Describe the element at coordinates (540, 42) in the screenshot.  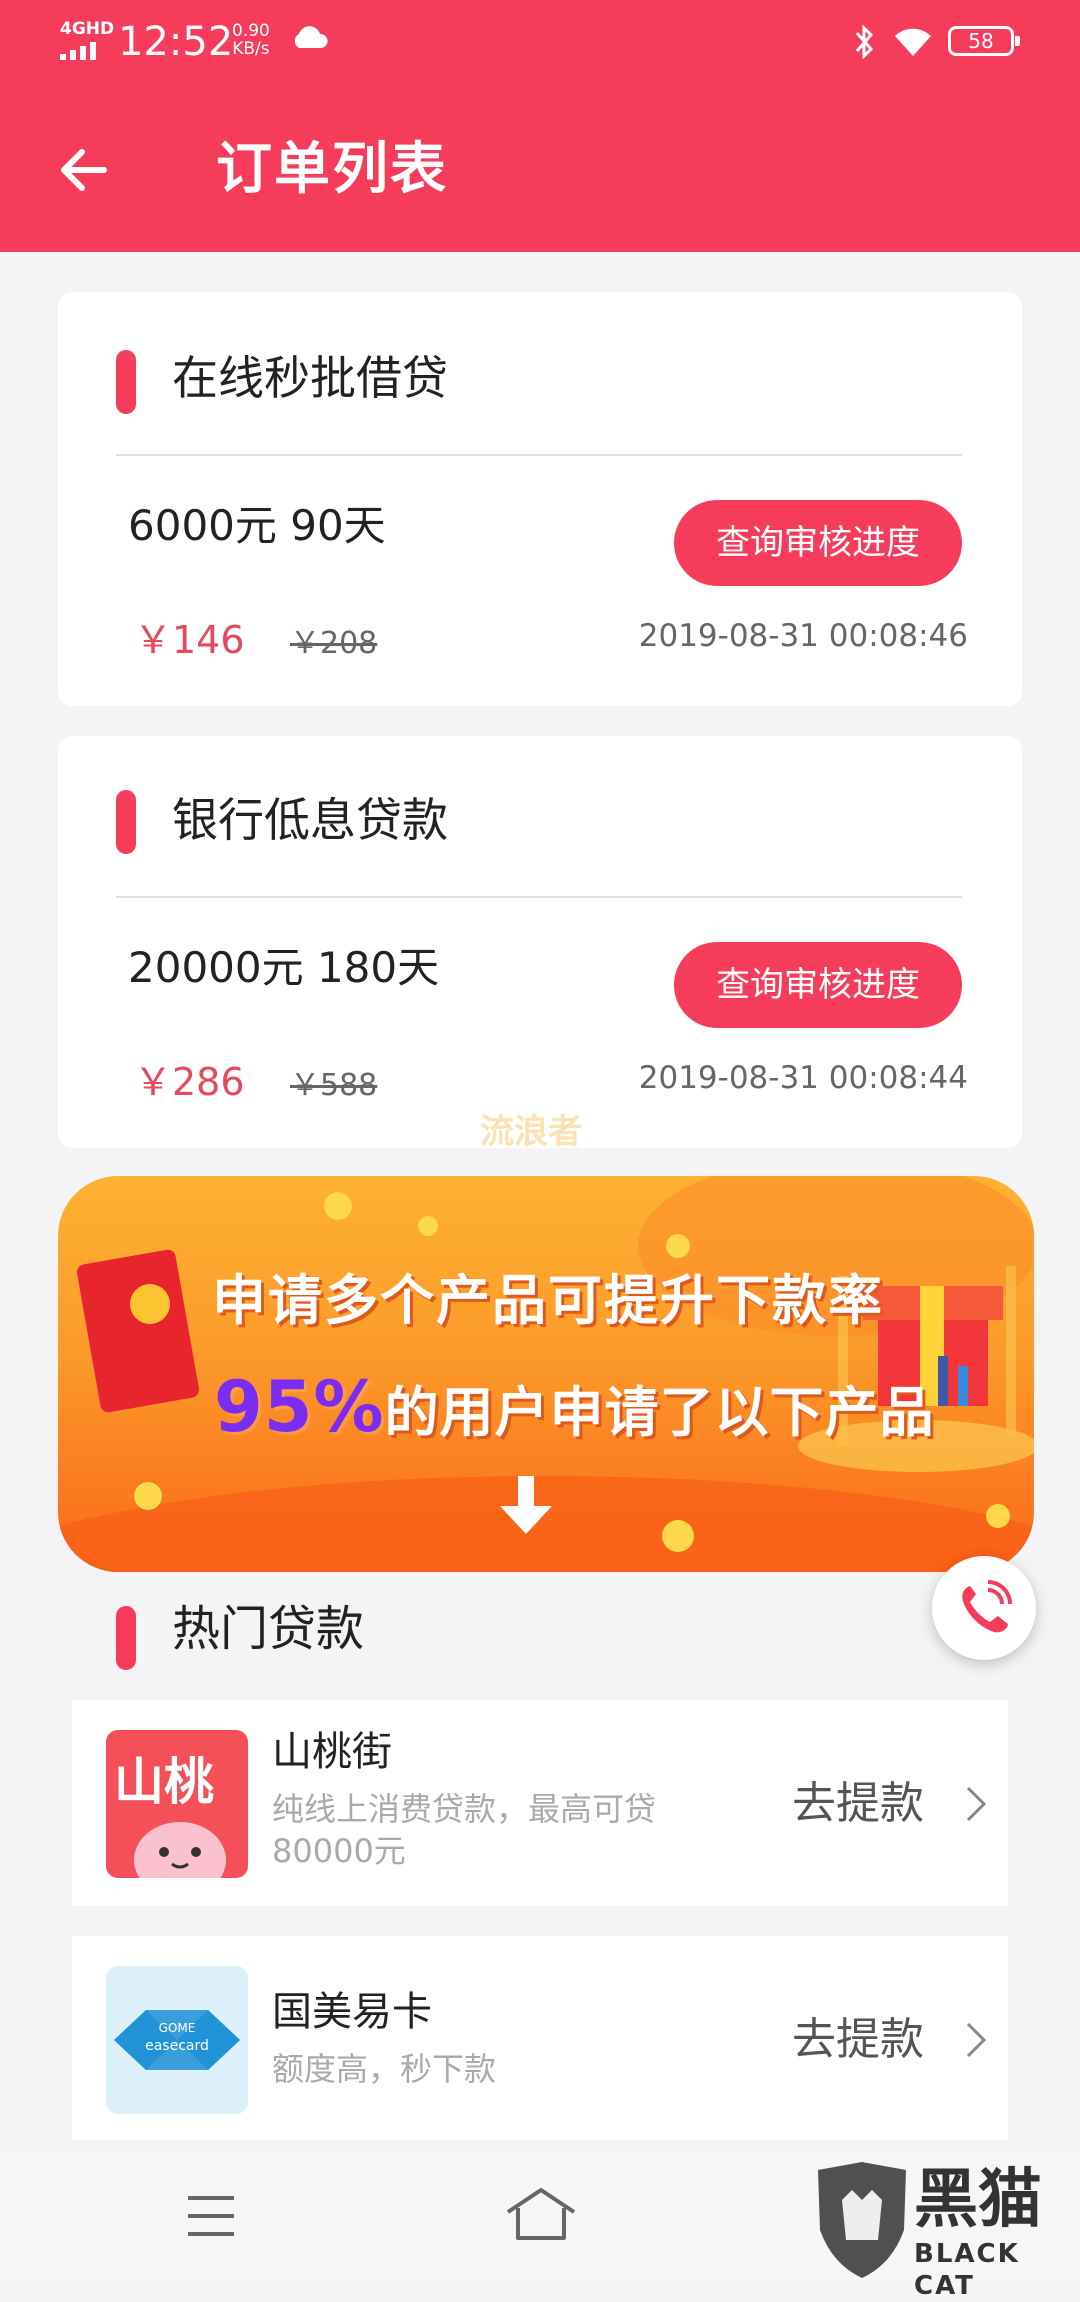
I see `status-bar: 4GHD 12:52 0.90 KB/s 58` at that location.